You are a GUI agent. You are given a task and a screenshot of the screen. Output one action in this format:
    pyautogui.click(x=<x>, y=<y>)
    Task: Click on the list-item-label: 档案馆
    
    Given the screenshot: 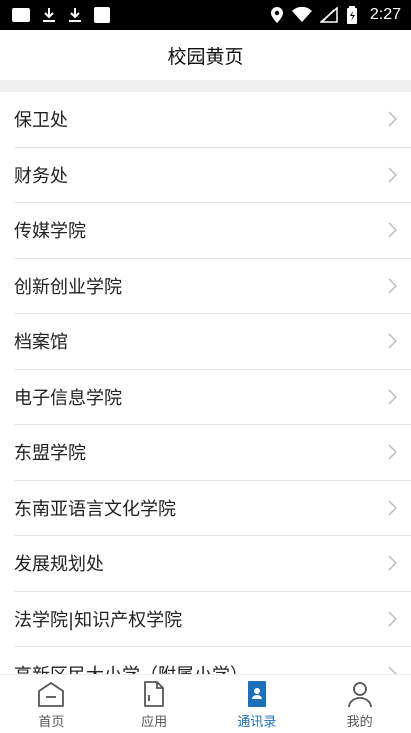 What is the action you would take?
    pyautogui.click(x=41, y=343)
    